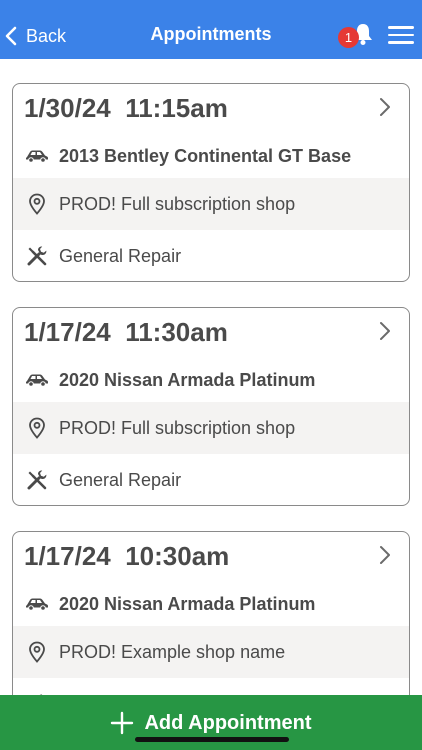 This screenshot has width=422, height=750. I want to click on appointment-header: 1/17/24 10:30am, so click(211, 556).